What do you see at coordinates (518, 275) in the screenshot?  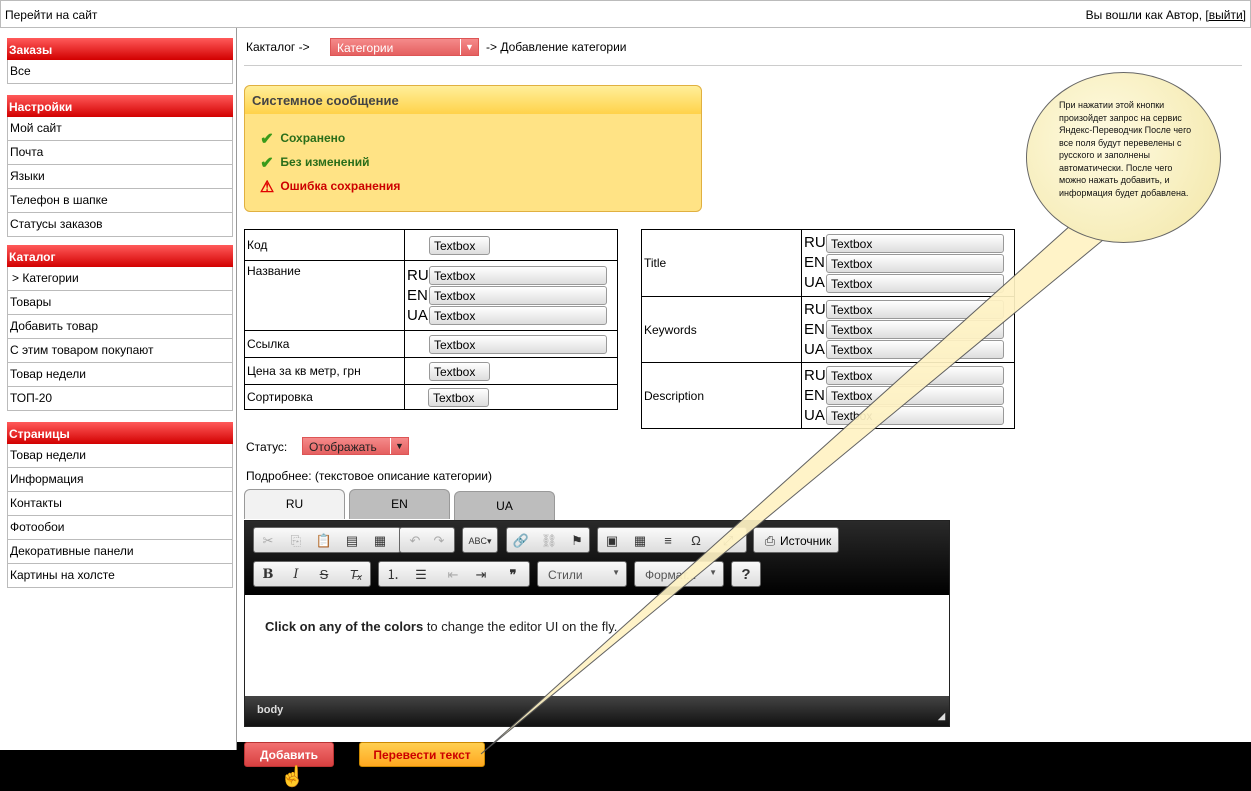 I see `name-input-ru: Textbox` at bounding box center [518, 275].